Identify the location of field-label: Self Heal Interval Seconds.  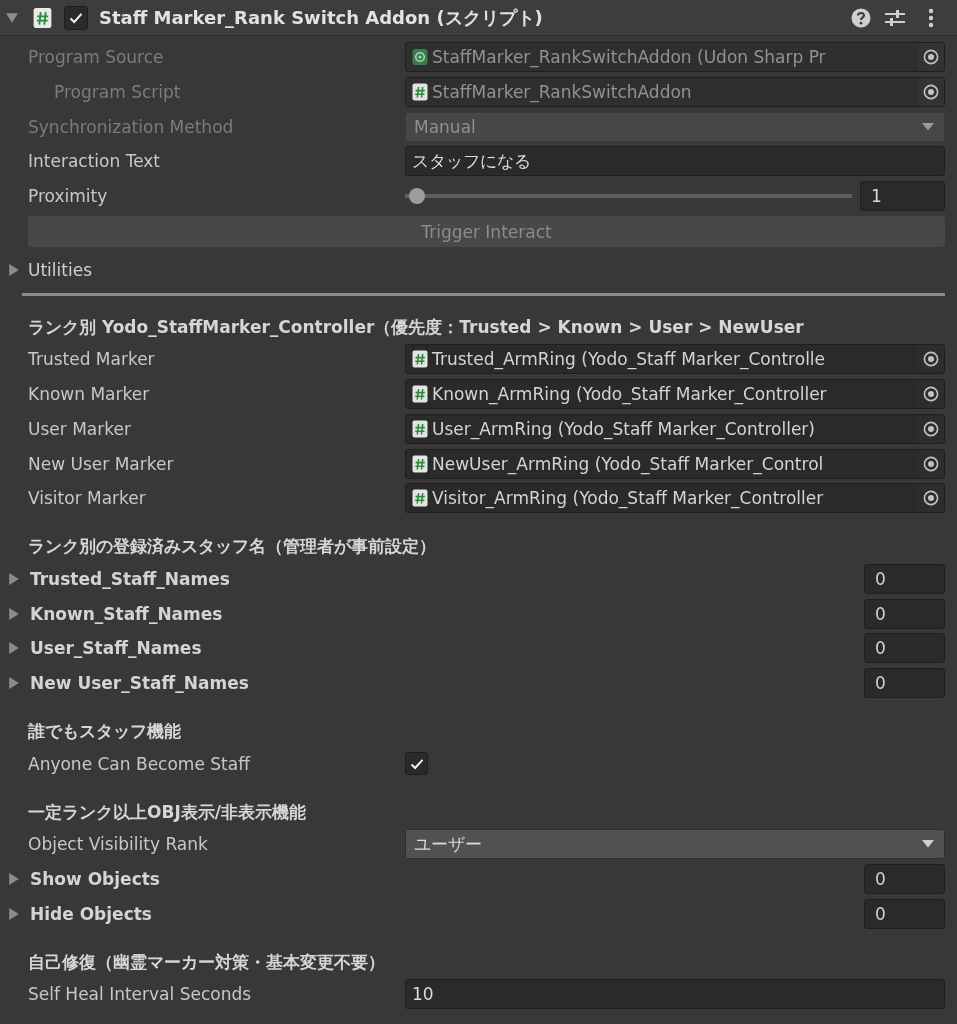
(140, 994).